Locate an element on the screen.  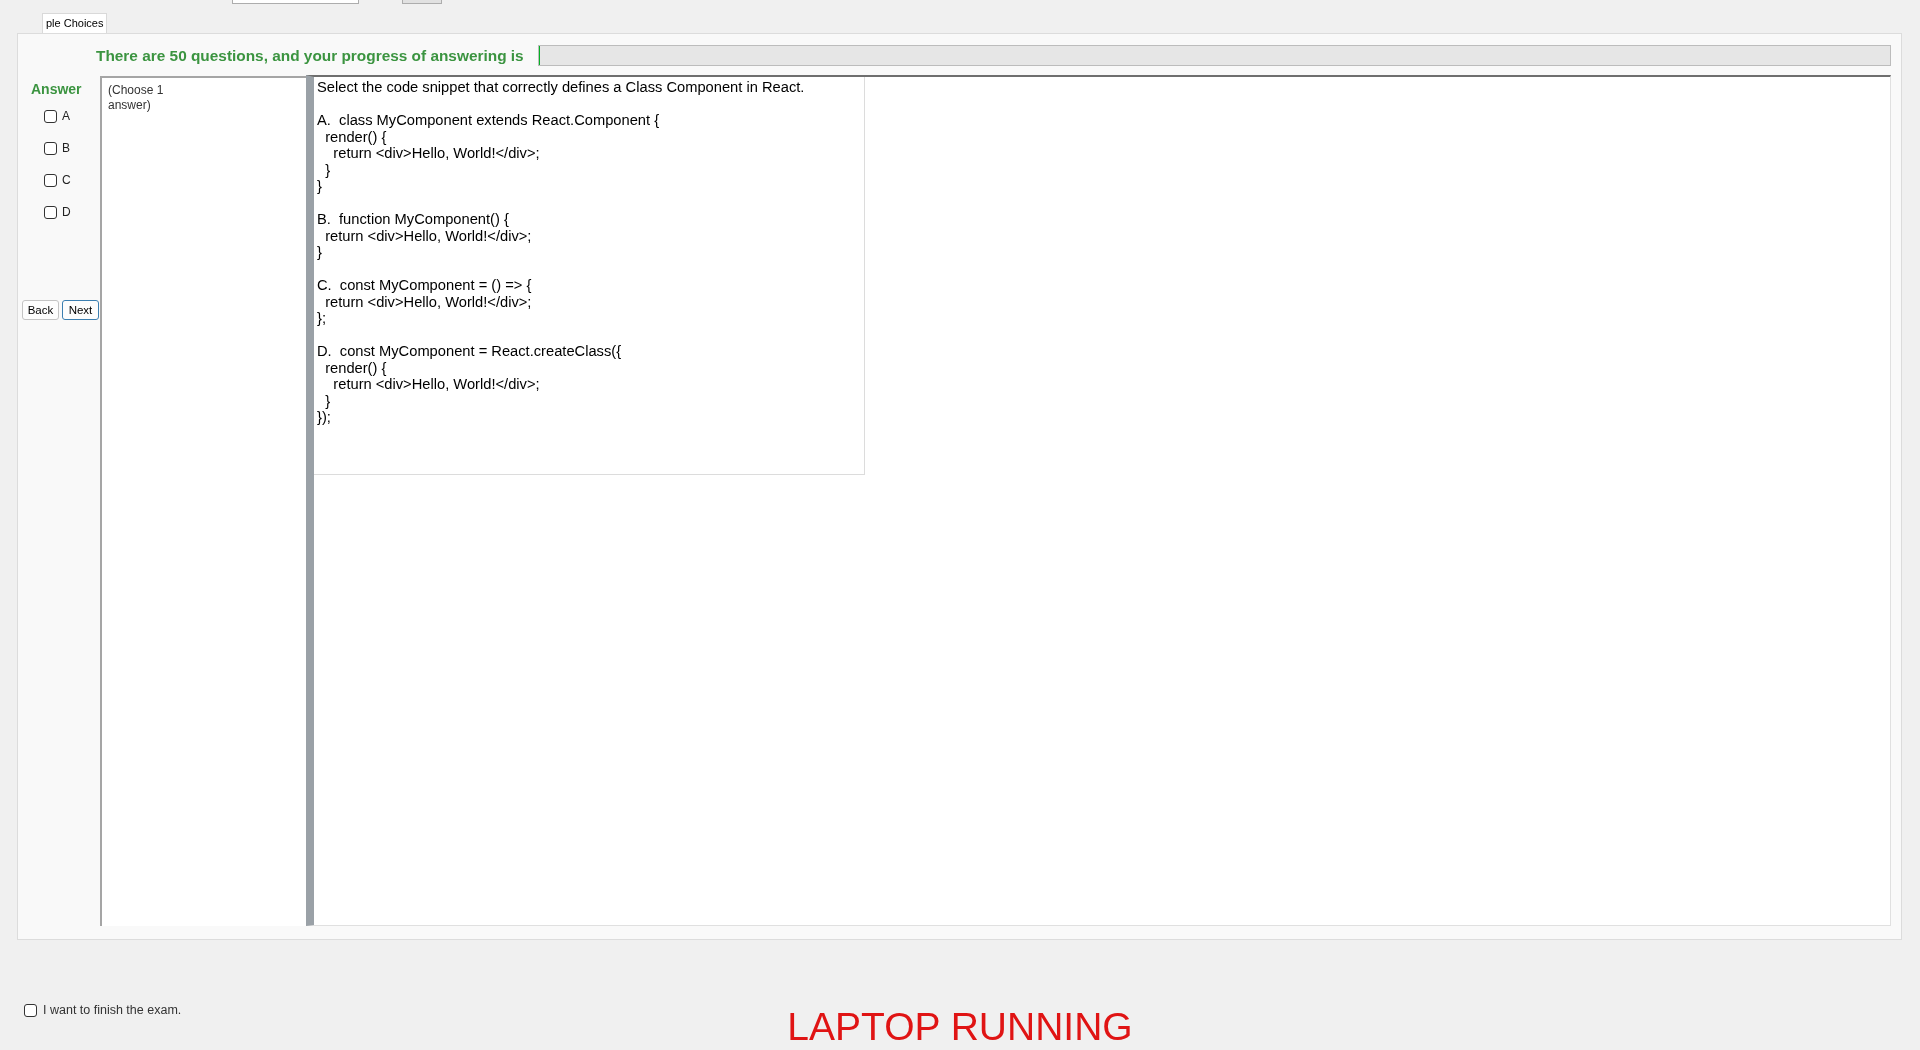
question-prompt: Select the code snippet that correctly defines a Class Component in React. is located at coordinates (561, 87).